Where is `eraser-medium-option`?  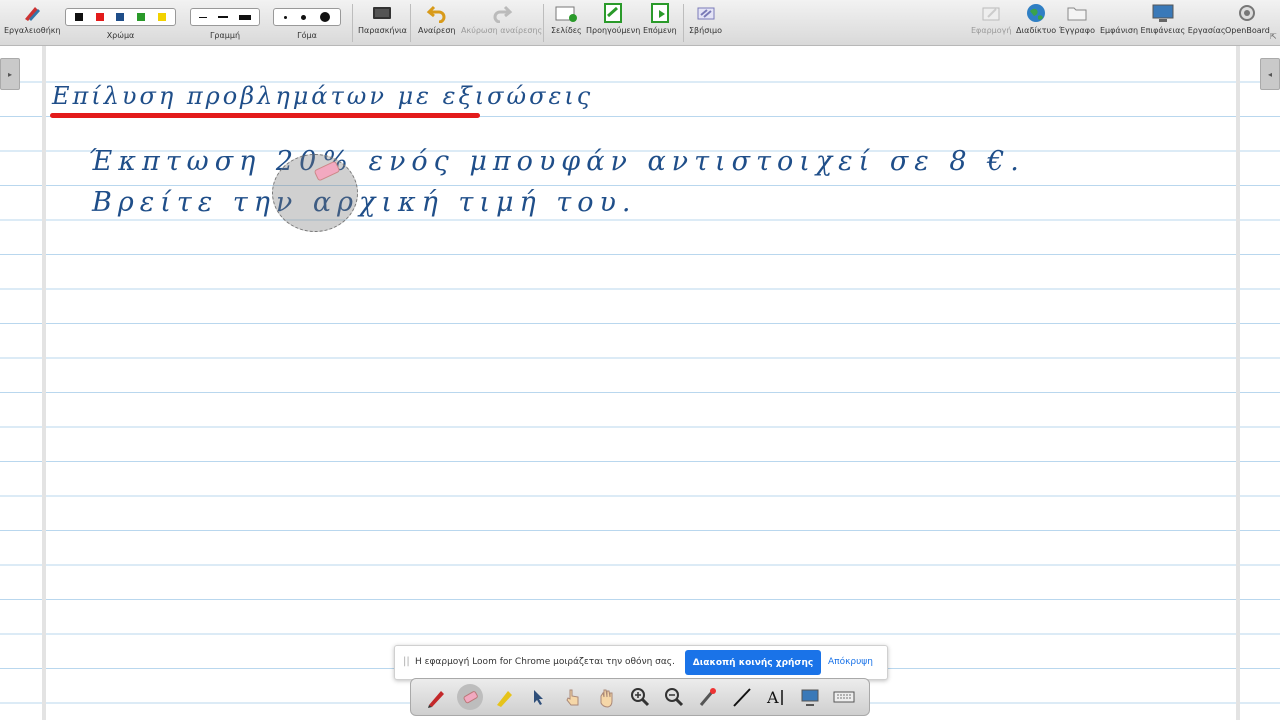
eraser-medium-option is located at coordinates (303, 17).